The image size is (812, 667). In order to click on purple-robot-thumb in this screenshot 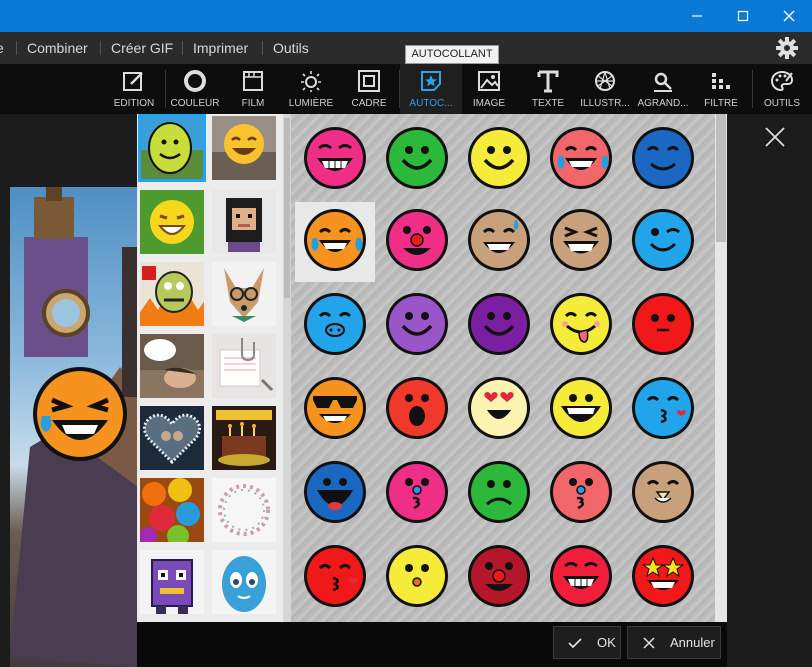, I will do `click(172, 582)`.